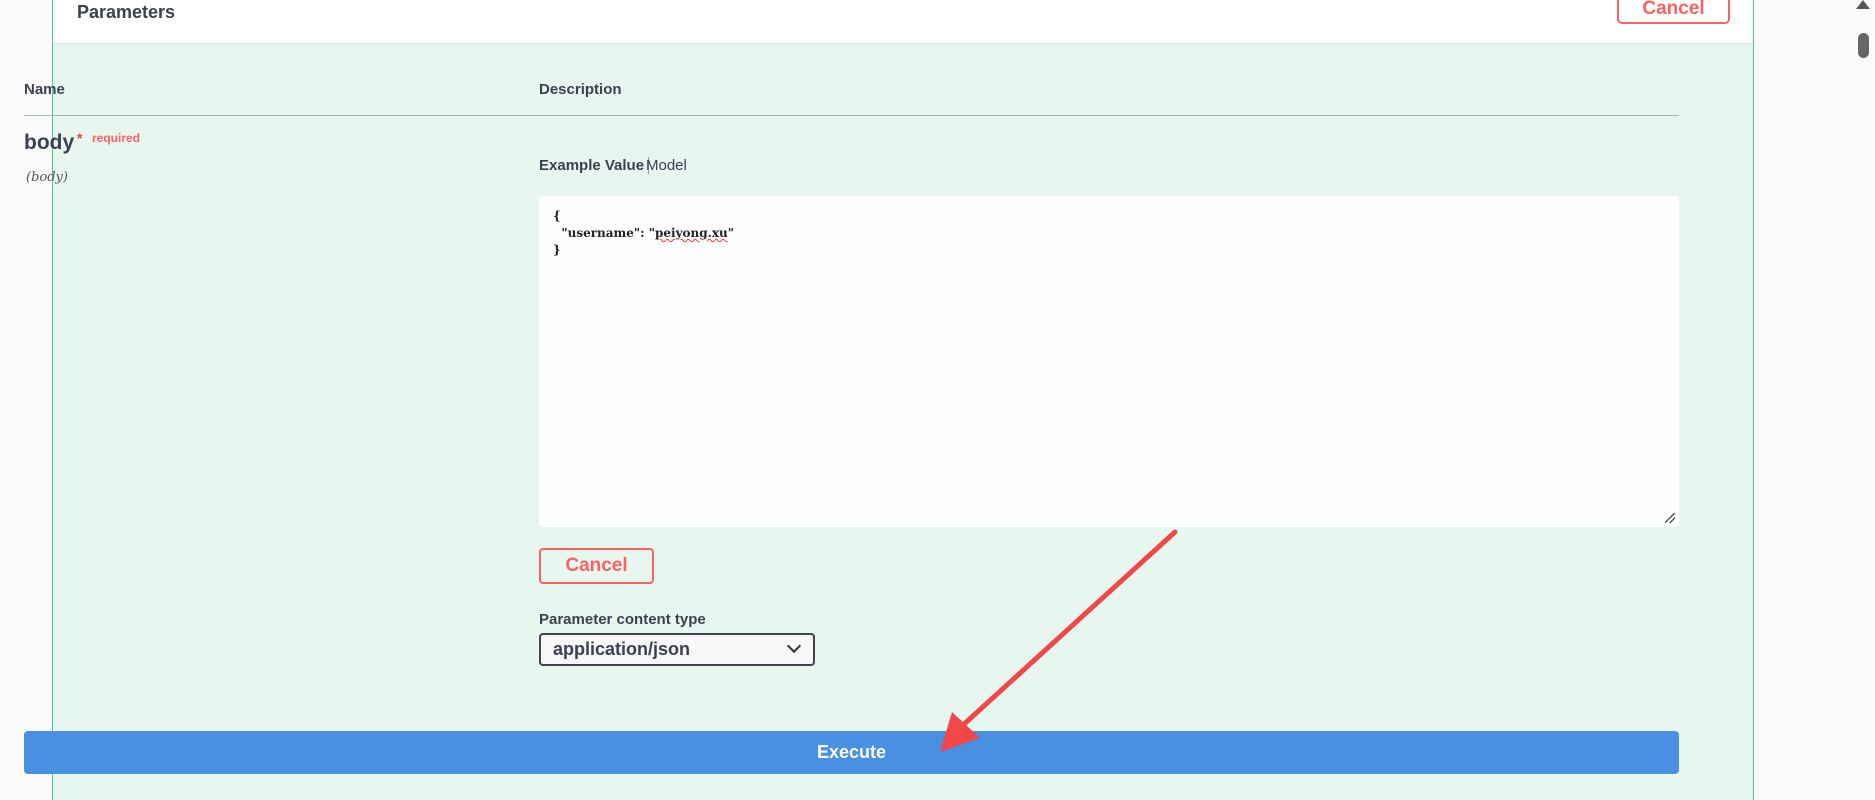  Describe the element at coordinates (730, 233) in the screenshot. I see `json-value-quote: "` at that location.